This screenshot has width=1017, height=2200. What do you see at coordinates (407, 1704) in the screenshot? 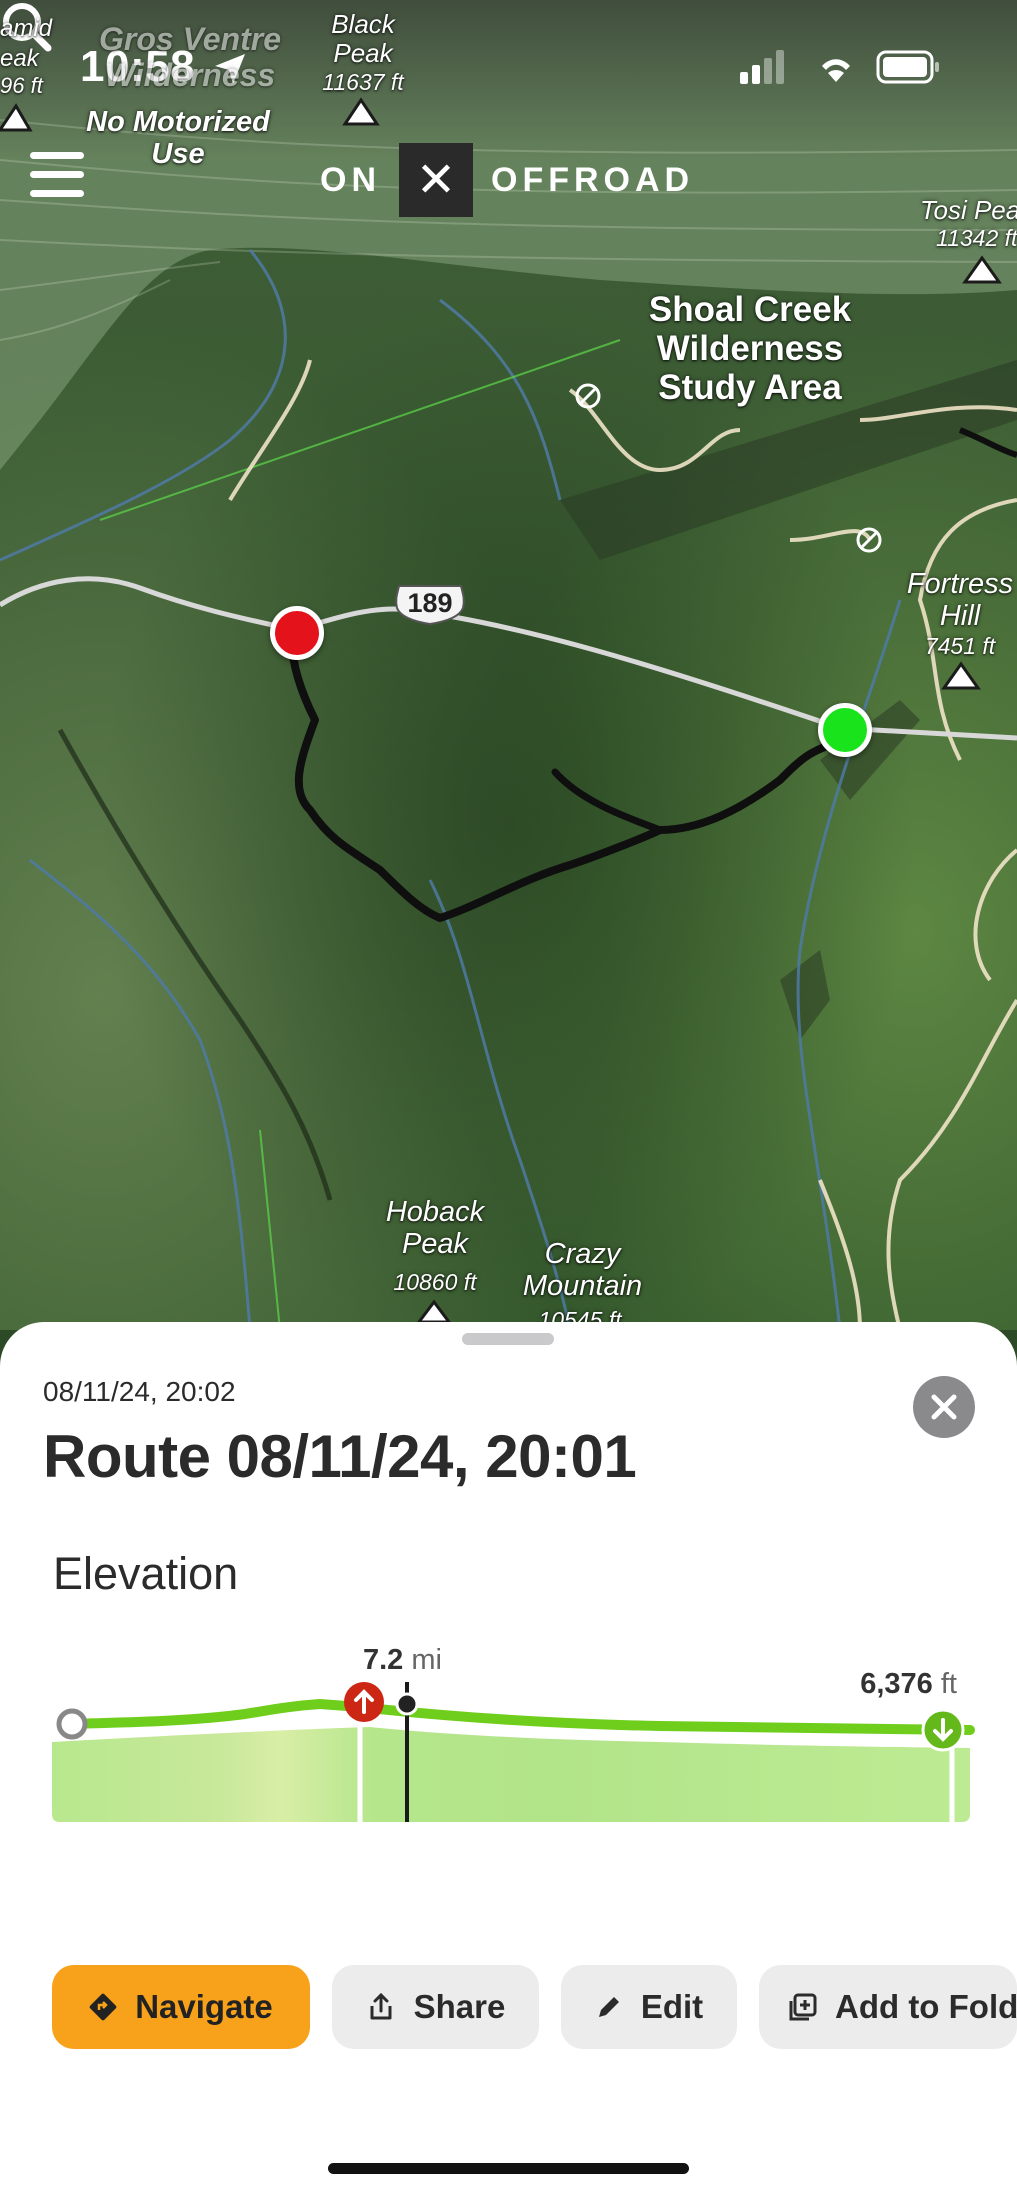
I see `scrubber-handle` at bounding box center [407, 1704].